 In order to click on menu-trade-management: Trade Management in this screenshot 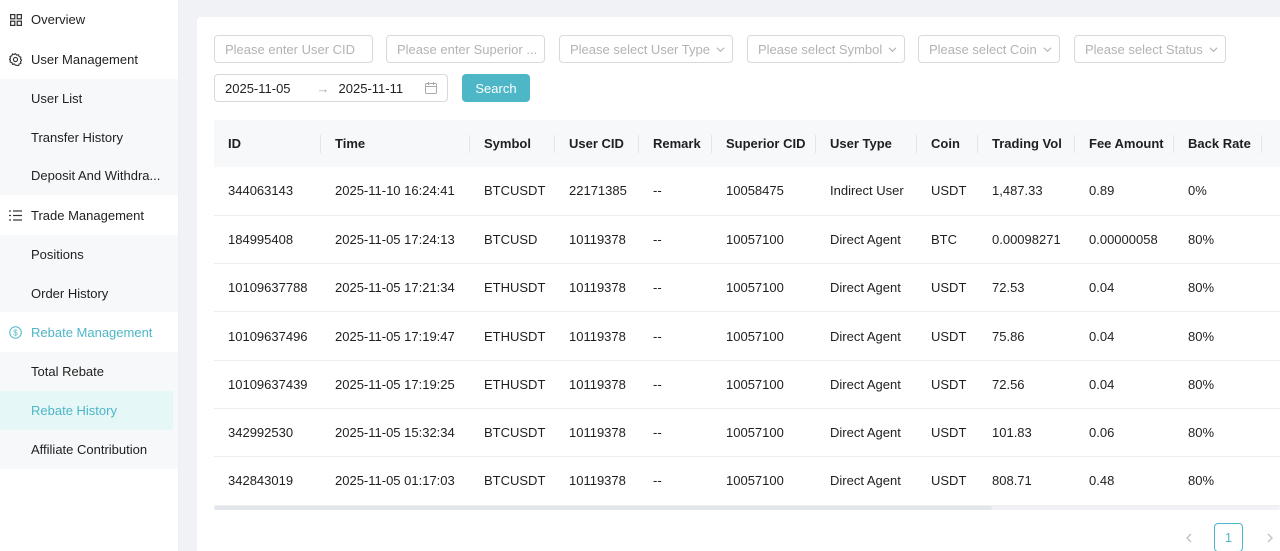, I will do `click(89, 215)`.